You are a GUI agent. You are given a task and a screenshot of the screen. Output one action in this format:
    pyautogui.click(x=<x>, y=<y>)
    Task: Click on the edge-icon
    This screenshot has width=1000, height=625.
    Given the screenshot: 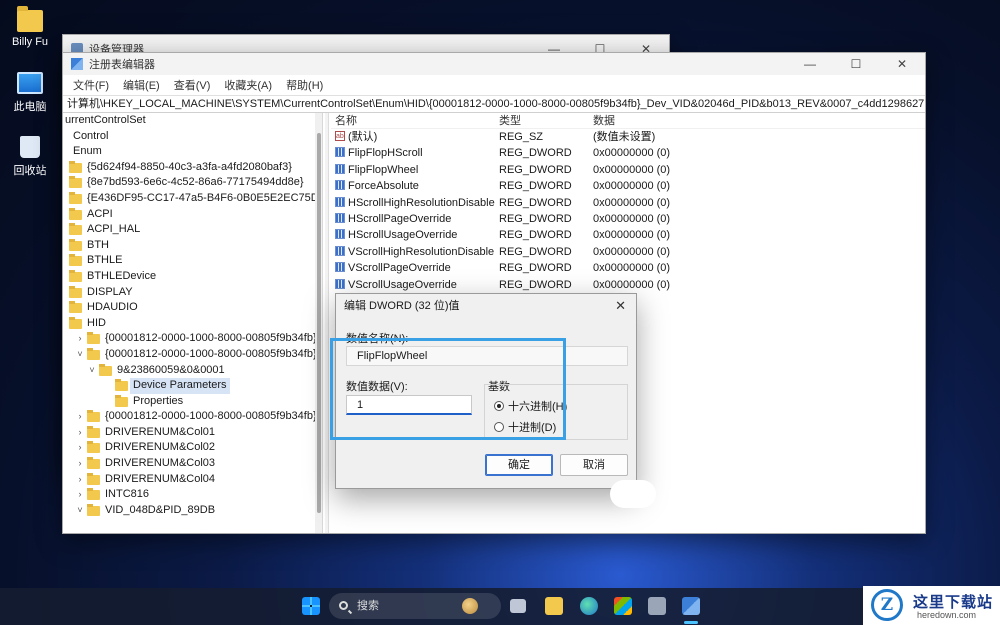 What is the action you would take?
    pyautogui.click(x=589, y=606)
    